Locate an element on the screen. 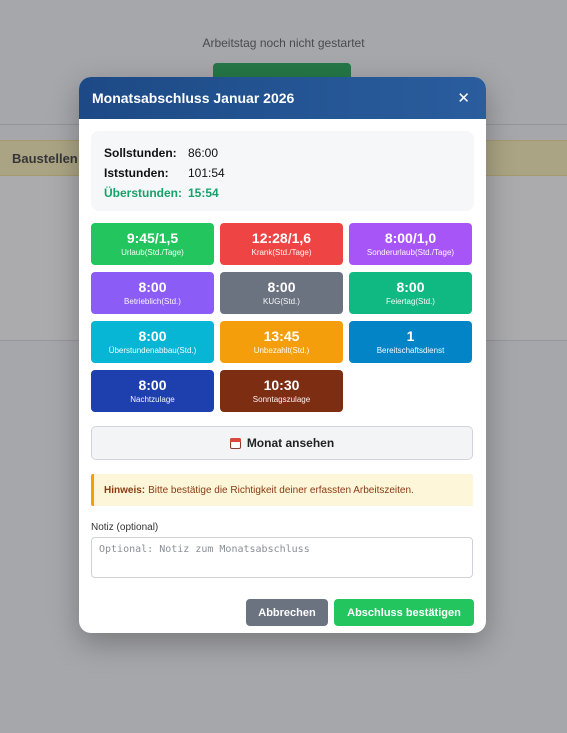 The image size is (567, 733). tile-betrieblich: 8:00 Betrieblich(Std.) is located at coordinates (152, 293).